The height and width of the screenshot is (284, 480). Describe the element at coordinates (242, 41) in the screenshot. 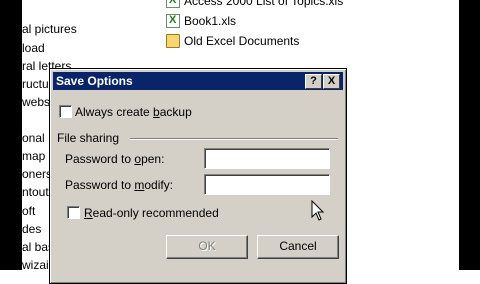

I see `file-item-label: Old Excel Documents` at that location.